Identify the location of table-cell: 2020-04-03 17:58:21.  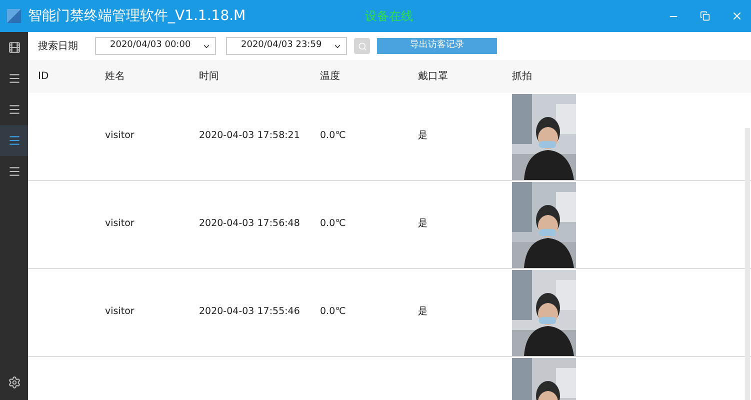
(249, 136).